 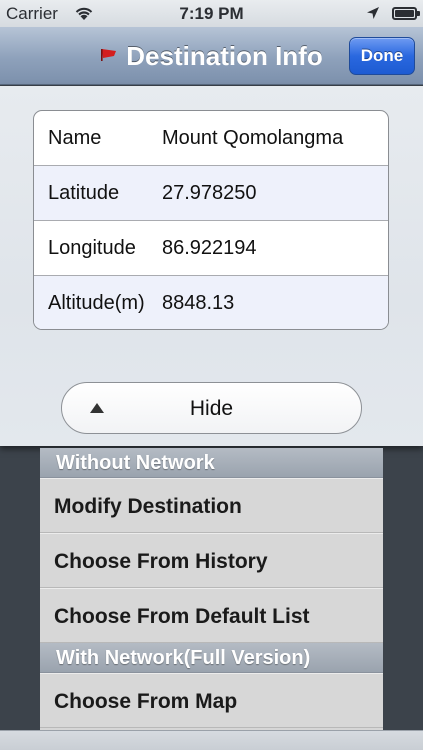 What do you see at coordinates (373, 13) in the screenshot?
I see `location-arrow-icon` at bounding box center [373, 13].